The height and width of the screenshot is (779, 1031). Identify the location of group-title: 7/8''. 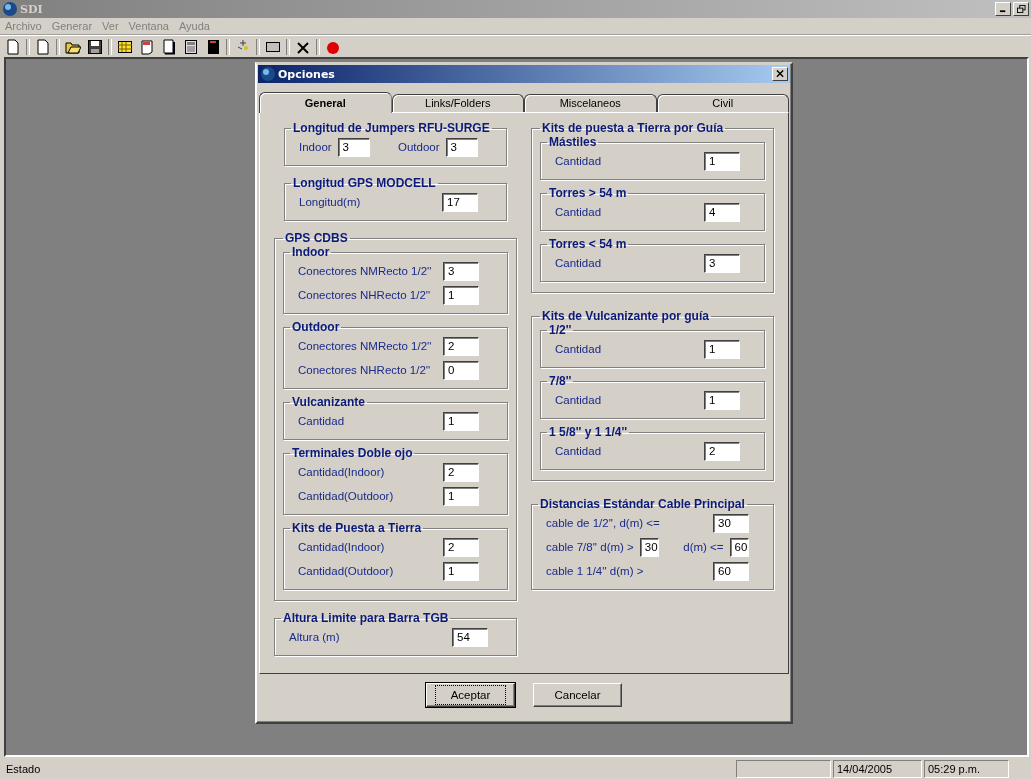
(560, 381).